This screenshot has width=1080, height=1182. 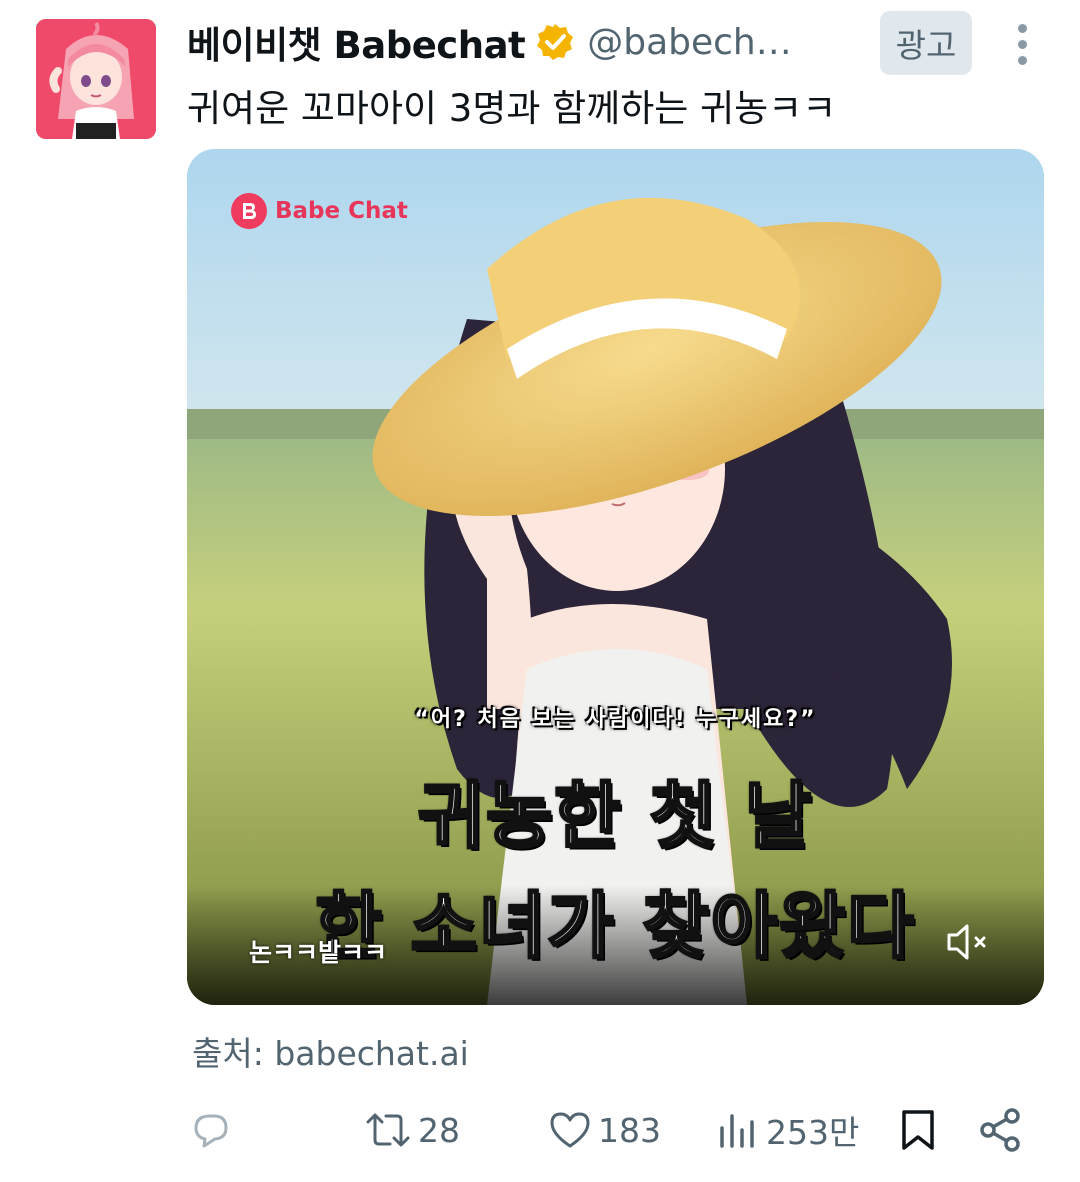 What do you see at coordinates (512, 108) in the screenshot?
I see `tweet-text: 귀여운 꼬마아이 3명과 함께하는 귀농ㅋㅋ` at bounding box center [512, 108].